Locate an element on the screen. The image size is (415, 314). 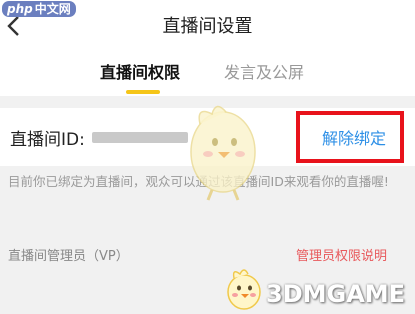
tab-chat-settings: 发言及公屏 is located at coordinates (264, 73).